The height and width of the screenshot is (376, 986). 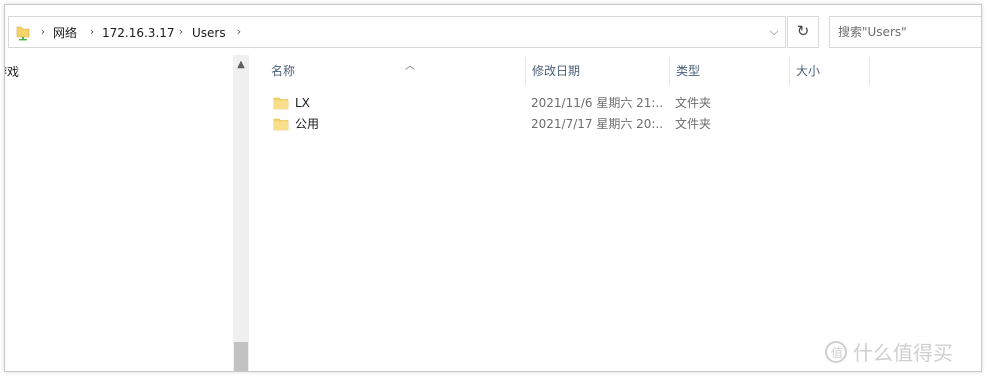 I want to click on nav-item-games: 游戏, so click(x=12, y=71).